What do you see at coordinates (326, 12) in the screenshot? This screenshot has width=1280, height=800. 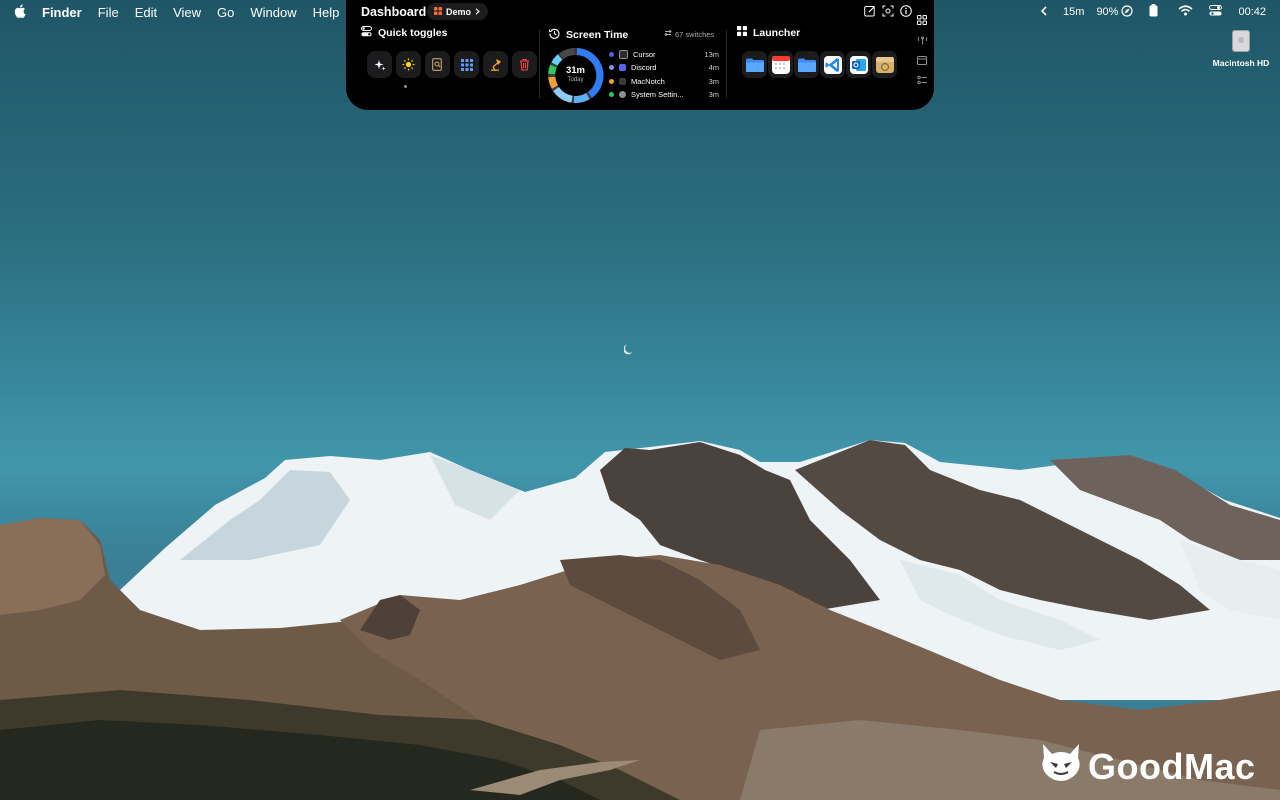 I see `menu-help: Help` at bounding box center [326, 12].